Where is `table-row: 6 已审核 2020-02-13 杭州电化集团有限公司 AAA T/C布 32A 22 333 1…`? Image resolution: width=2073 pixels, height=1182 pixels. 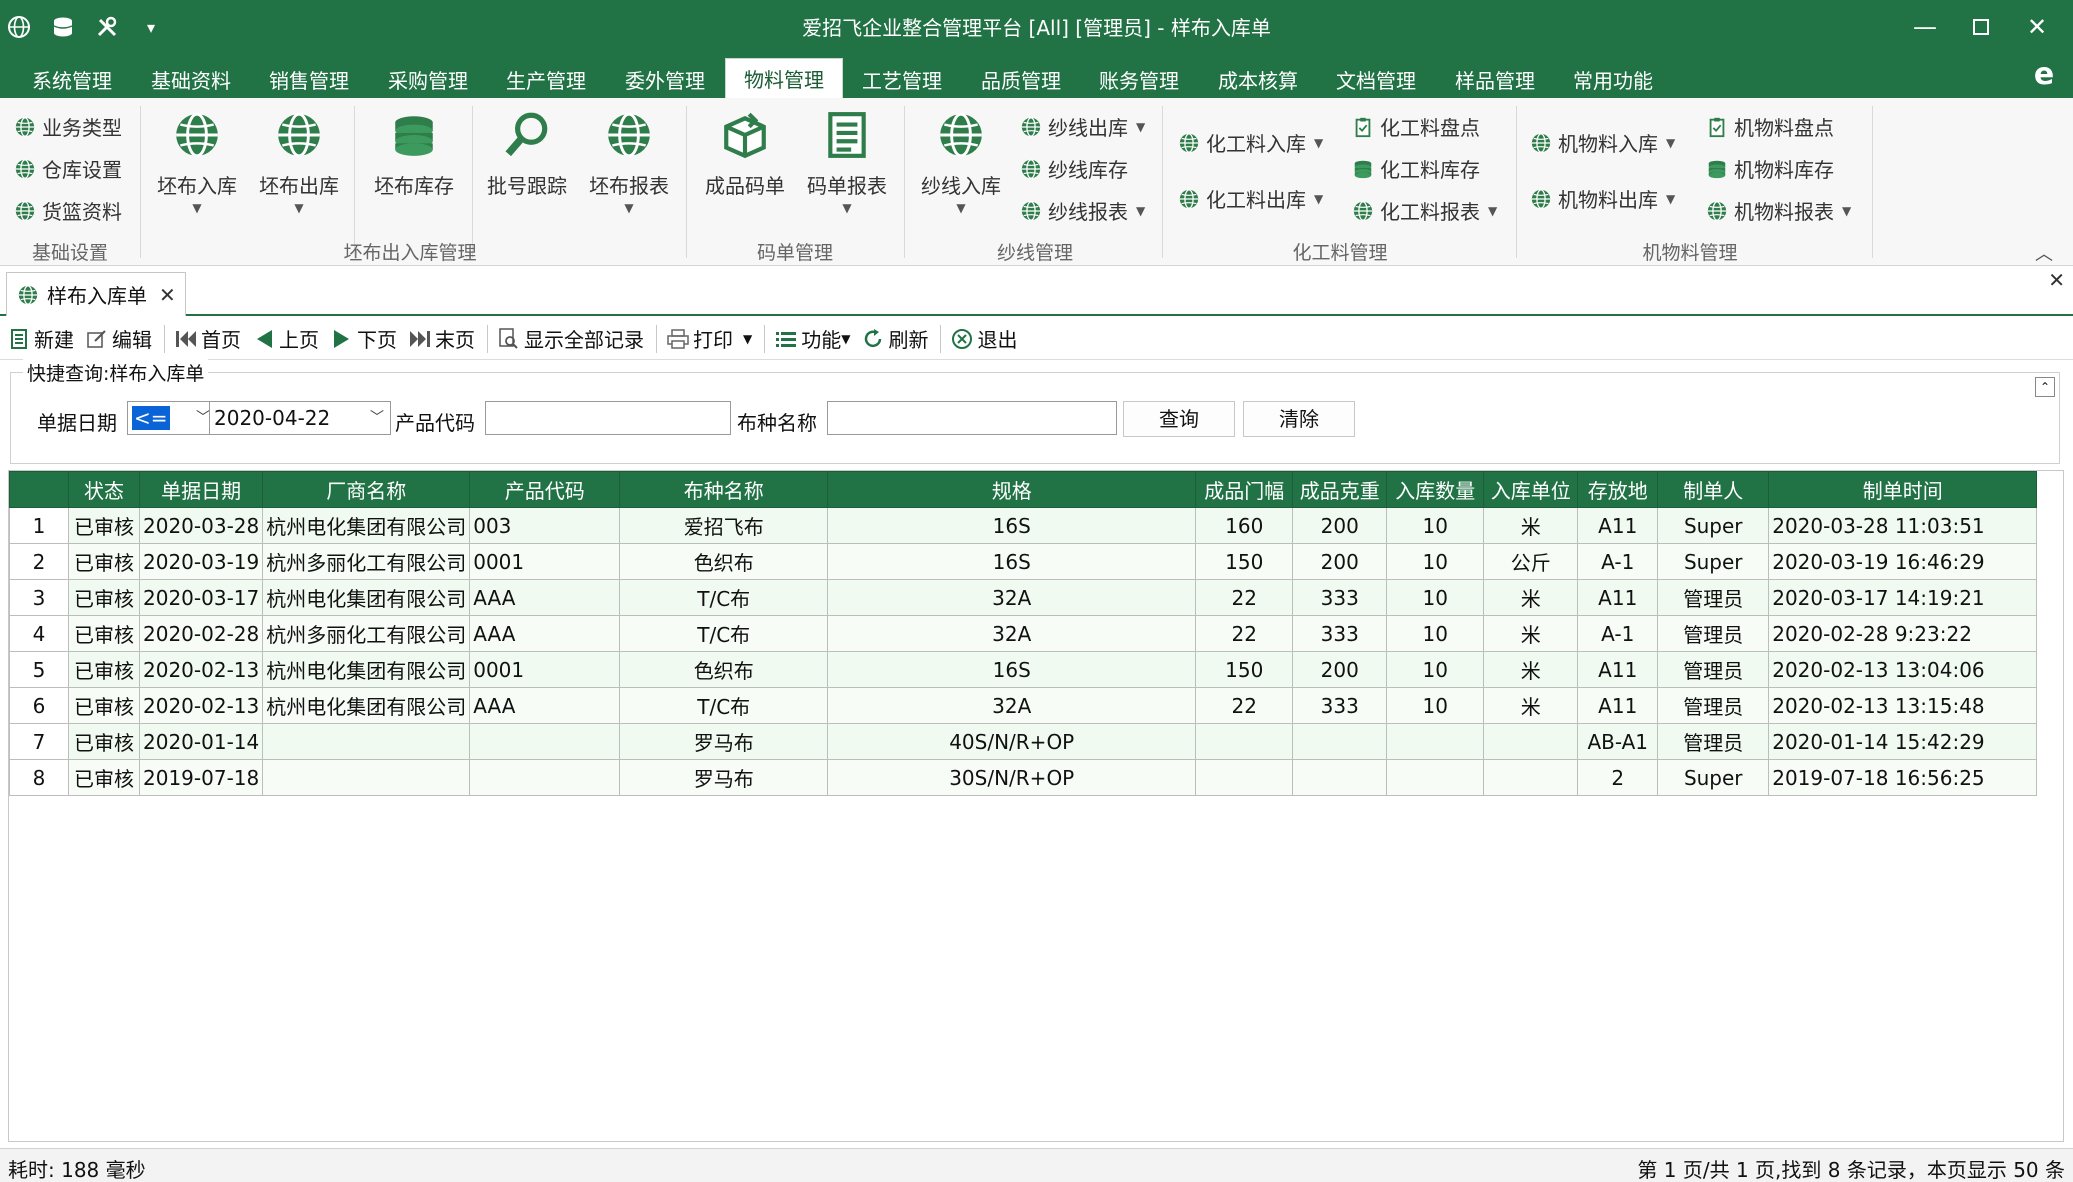
table-row: 6 已审核 2020-02-13 杭州电化集团有限公司 AAA T/C布 32A 22 333 1… is located at coordinates (1023, 705).